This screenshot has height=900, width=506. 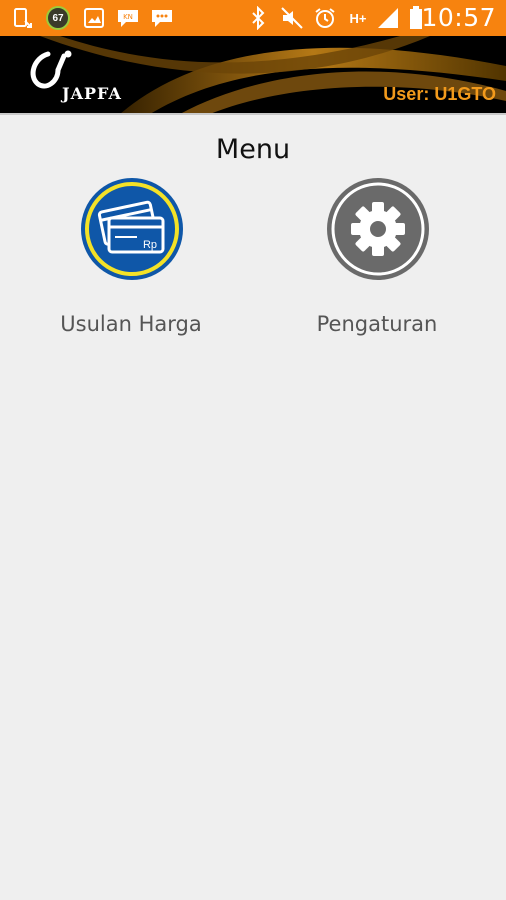 I want to click on battery-67-icon: 67, so click(x=58, y=18).